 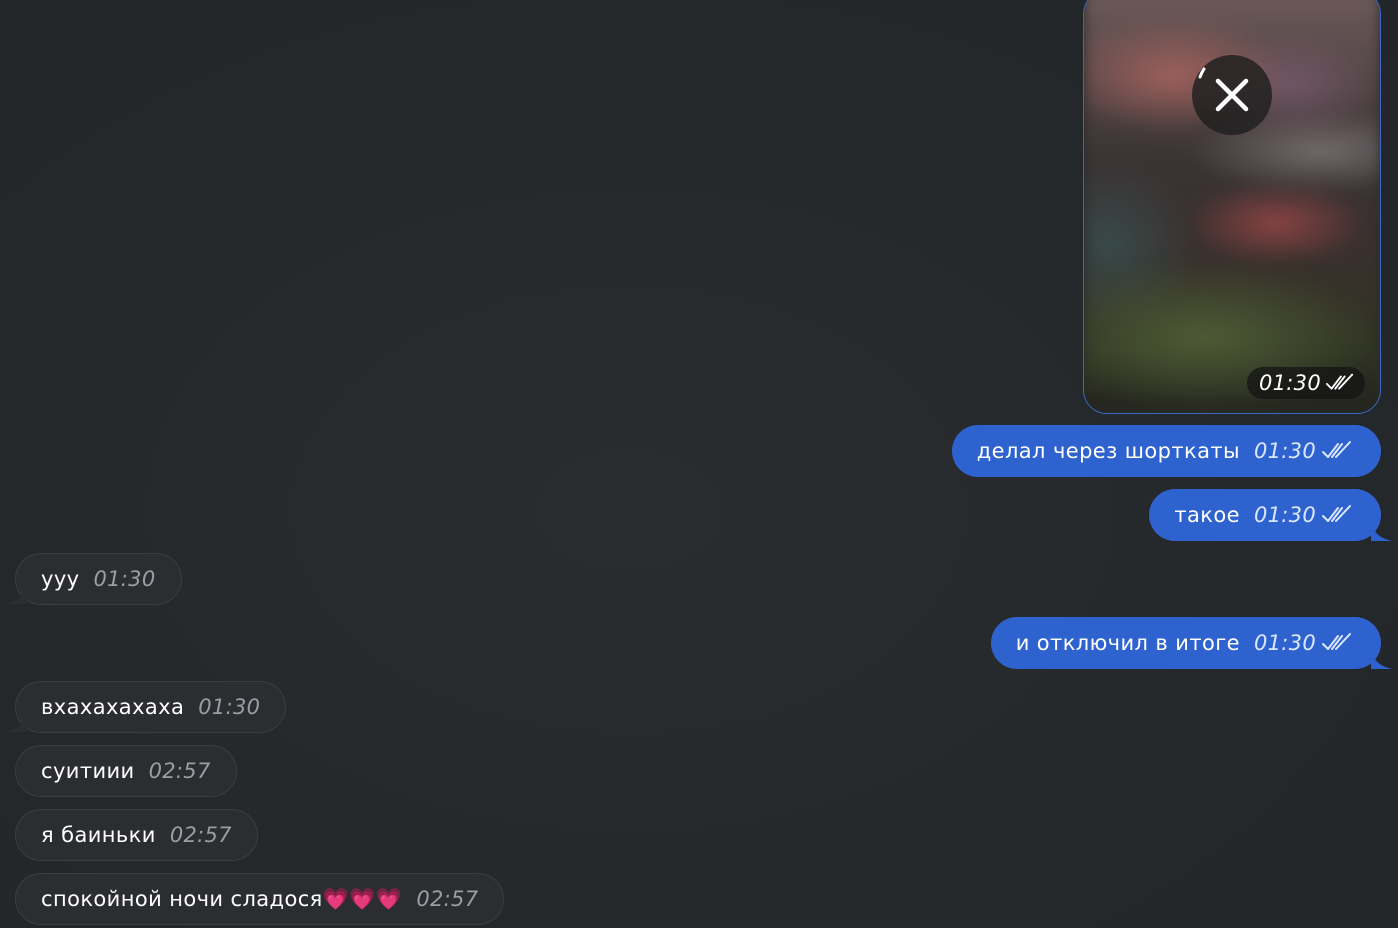 I want to click on message-text: я баиньки, so click(x=98, y=835).